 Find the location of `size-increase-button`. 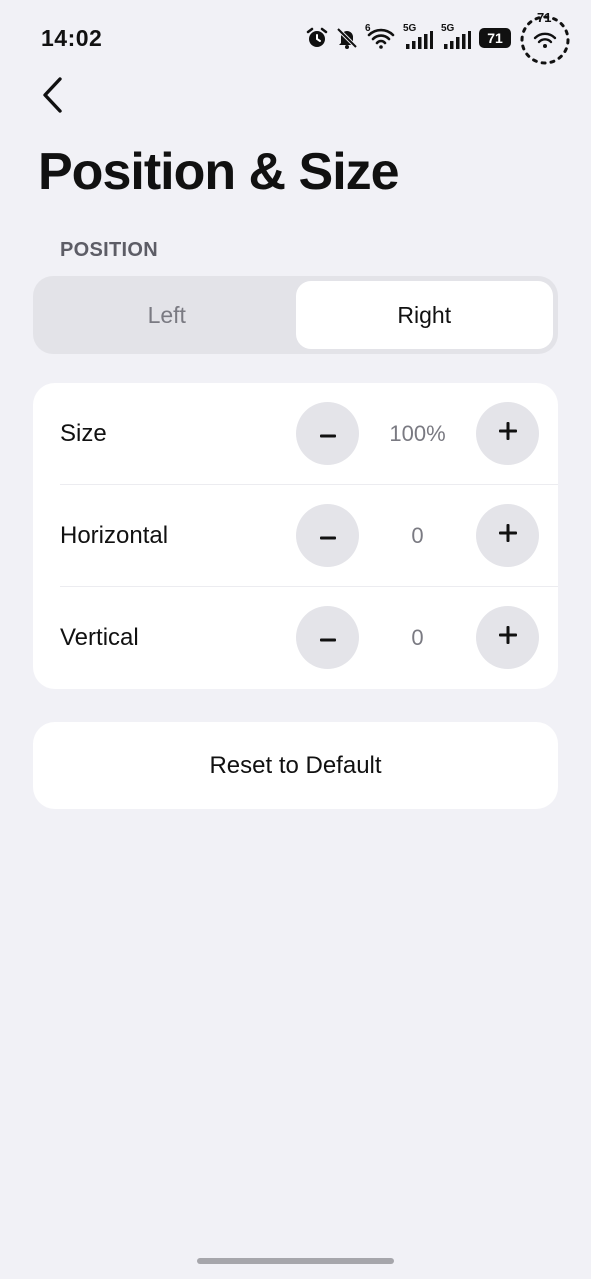

size-increase-button is located at coordinates (507, 433).